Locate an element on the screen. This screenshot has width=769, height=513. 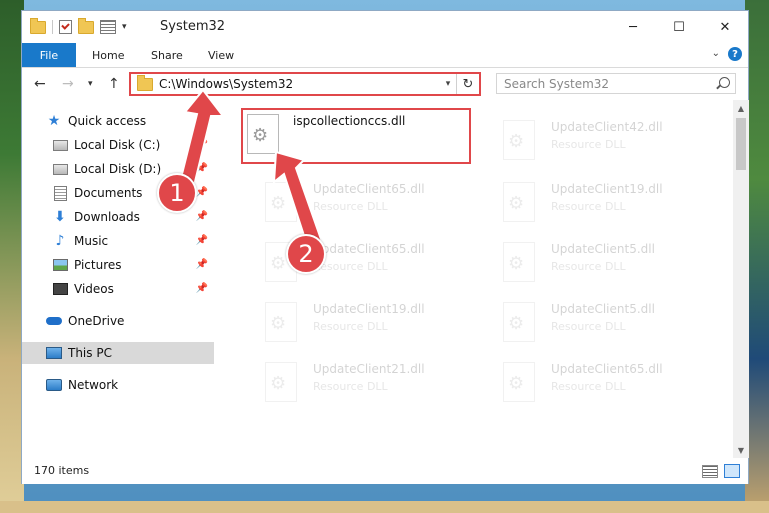
step-2-badge: 2 is located at coordinates (306, 254).